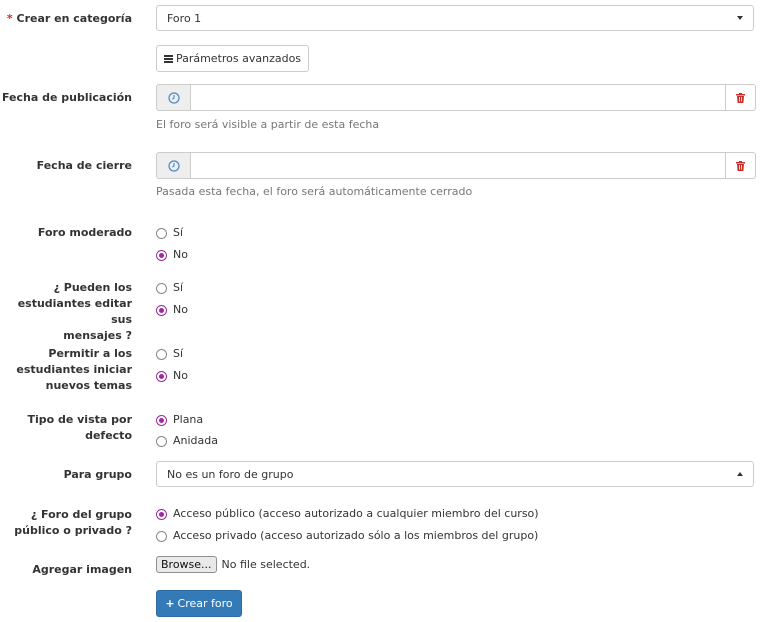 This screenshot has width=766, height=622. I want to click on students-edit-label-line: mensajes ?, so click(97, 335).